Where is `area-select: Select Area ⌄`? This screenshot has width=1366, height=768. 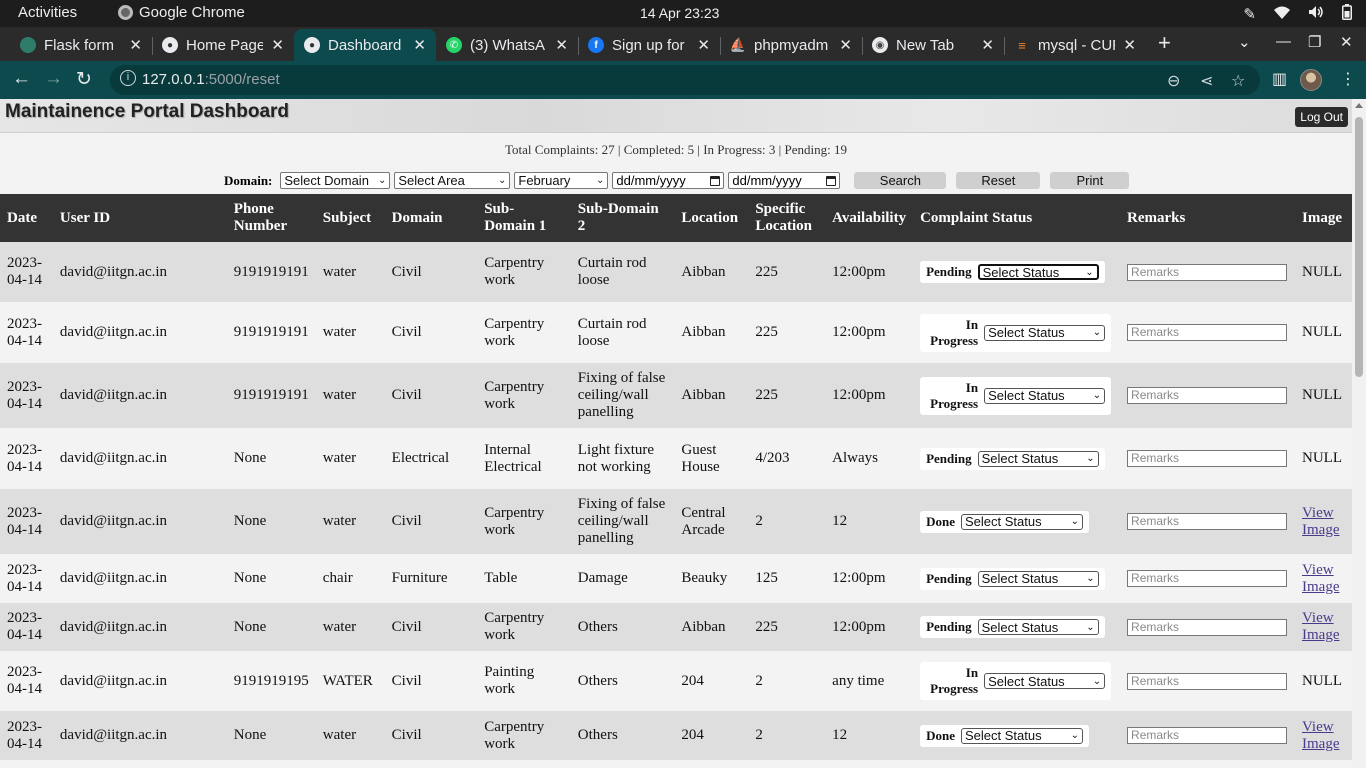 area-select: Select Area ⌄ is located at coordinates (452, 180).